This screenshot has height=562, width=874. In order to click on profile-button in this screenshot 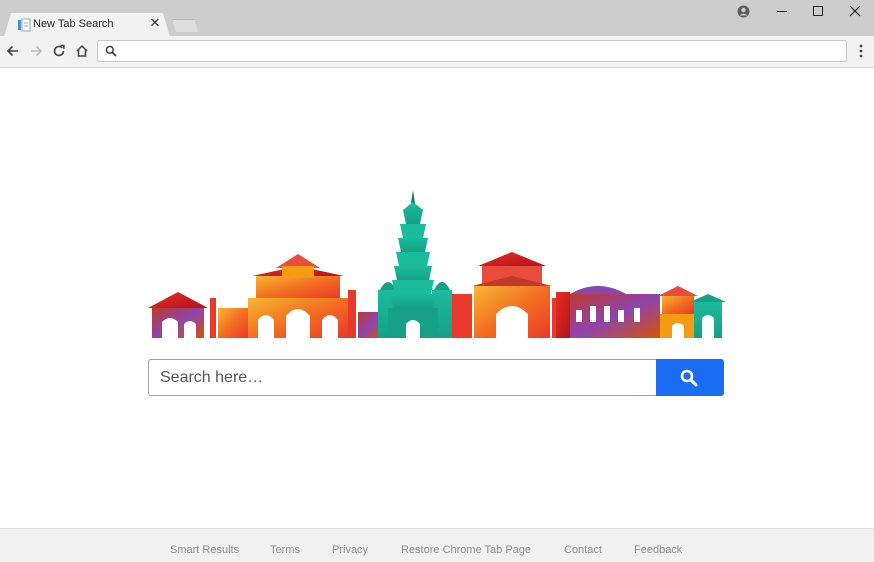, I will do `click(744, 11)`.